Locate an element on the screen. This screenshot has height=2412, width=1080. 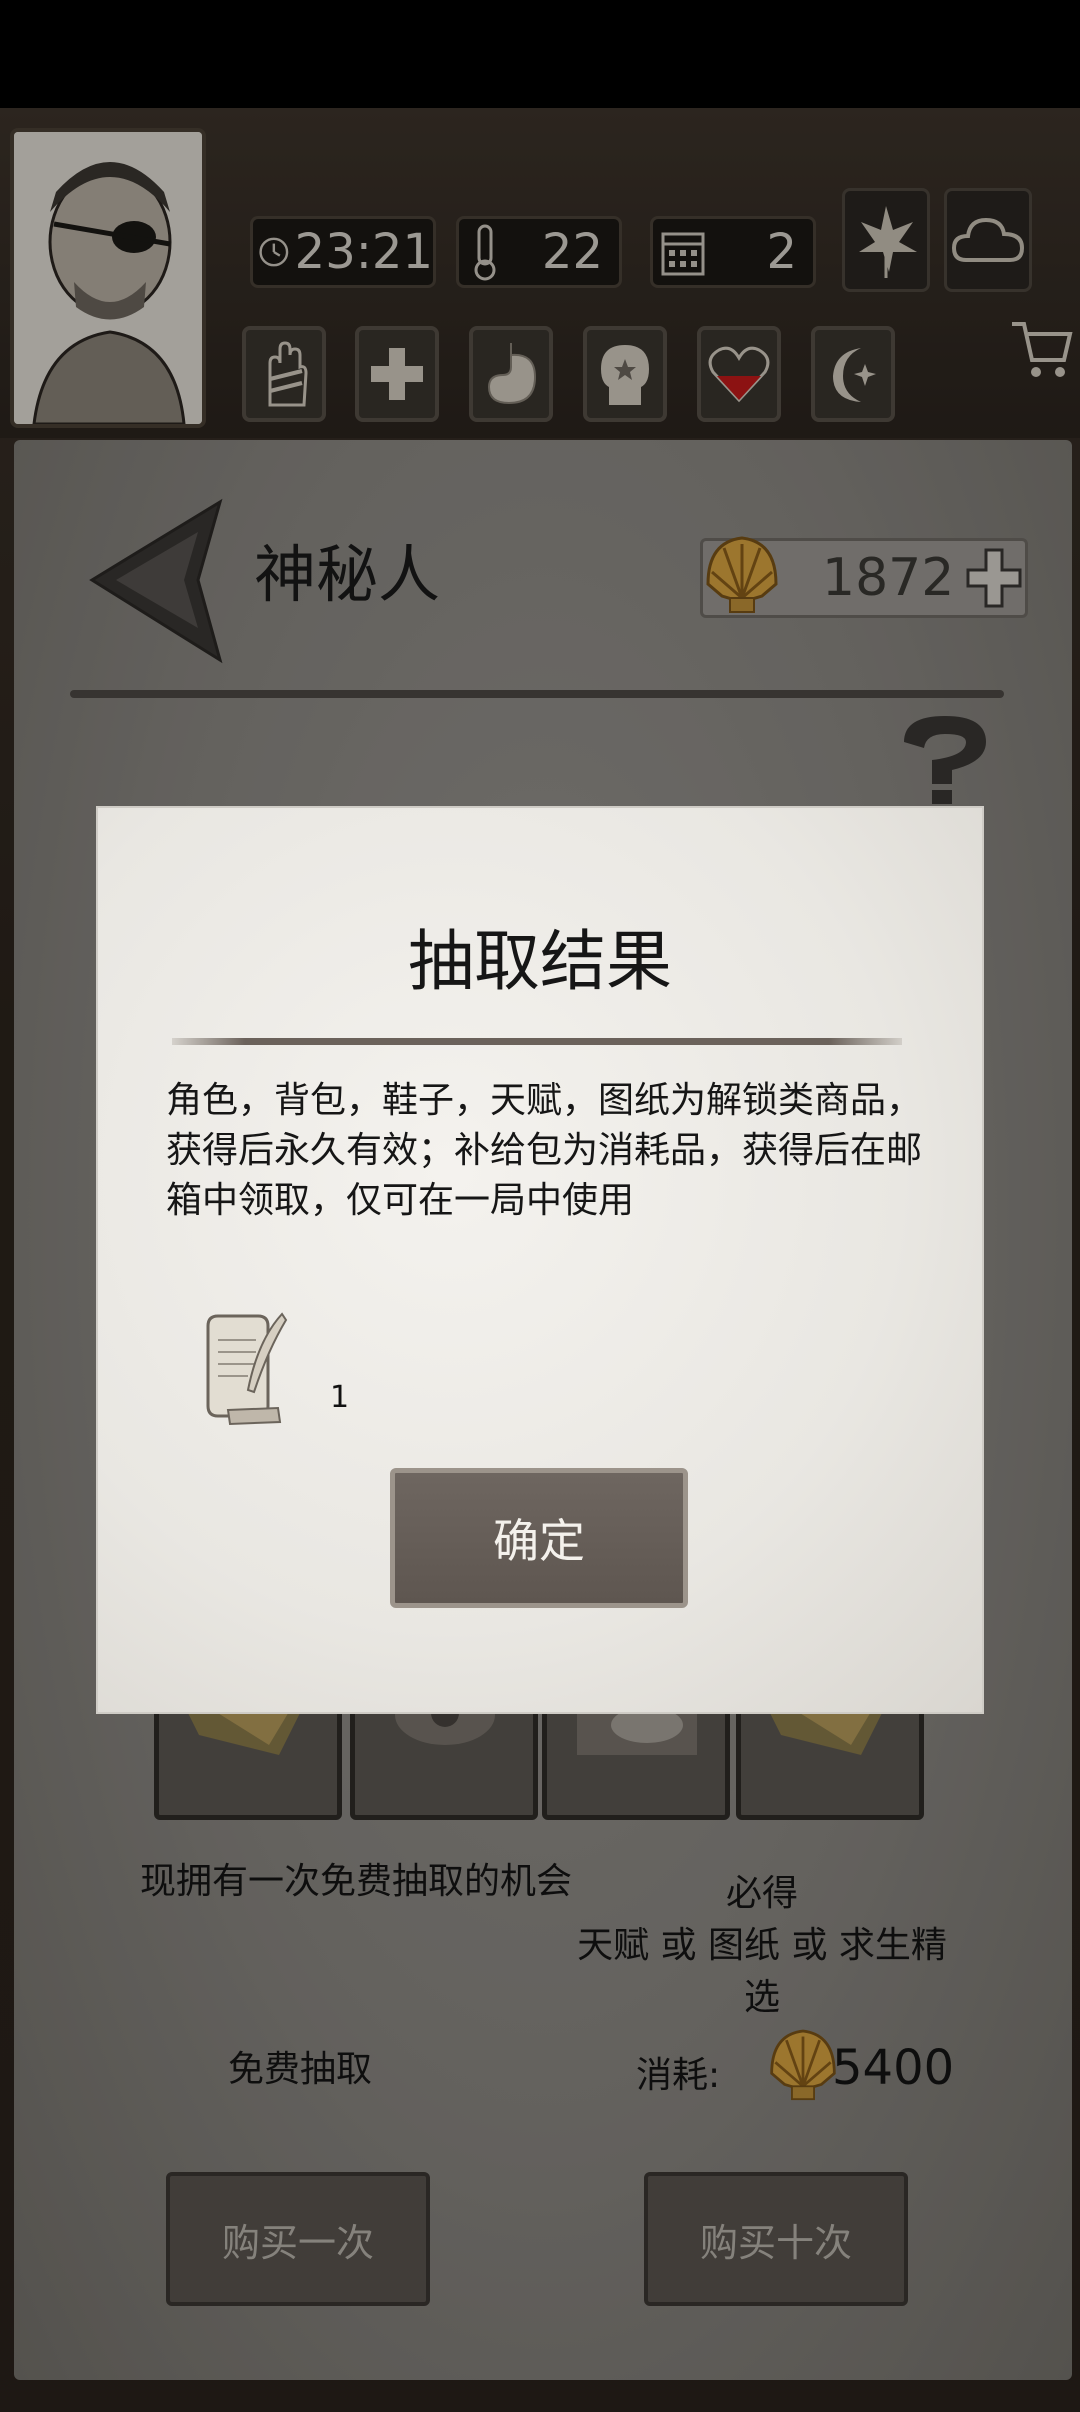
dialog-title: 抽取结果 is located at coordinates (540, 961).